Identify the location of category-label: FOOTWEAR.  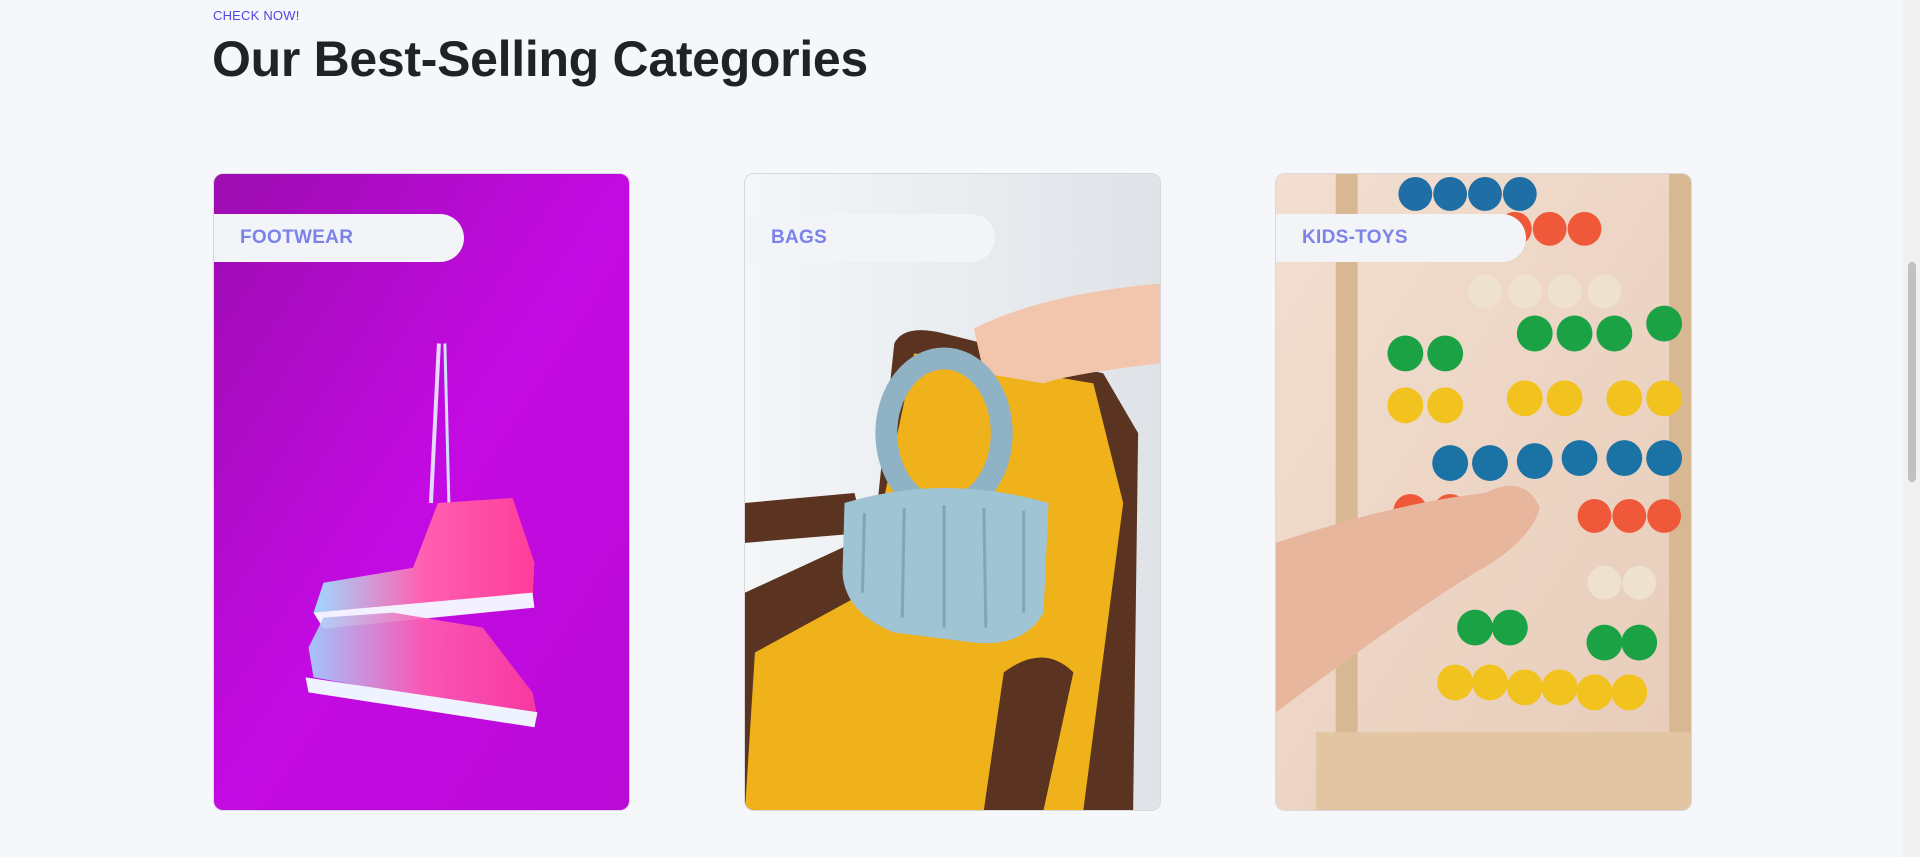
(297, 237).